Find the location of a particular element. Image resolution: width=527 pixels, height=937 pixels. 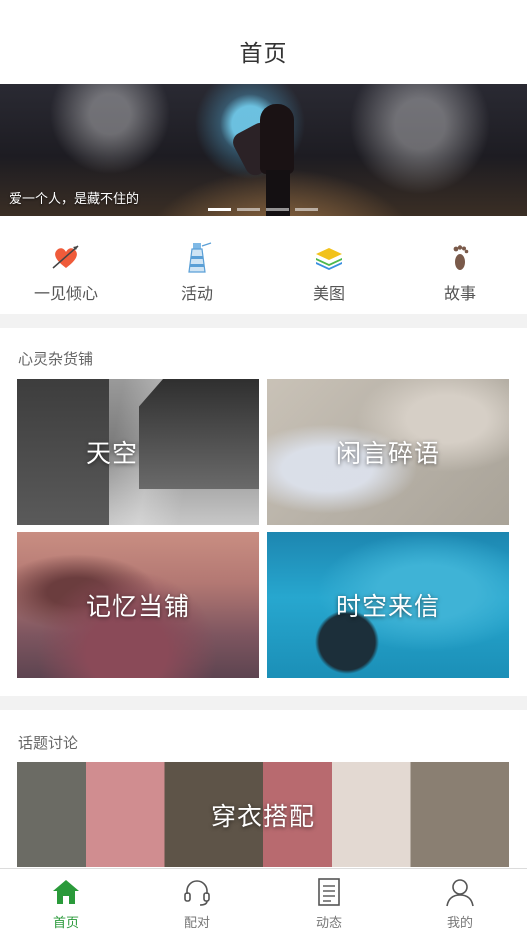

card-label: 时空来信 is located at coordinates (387, 606).